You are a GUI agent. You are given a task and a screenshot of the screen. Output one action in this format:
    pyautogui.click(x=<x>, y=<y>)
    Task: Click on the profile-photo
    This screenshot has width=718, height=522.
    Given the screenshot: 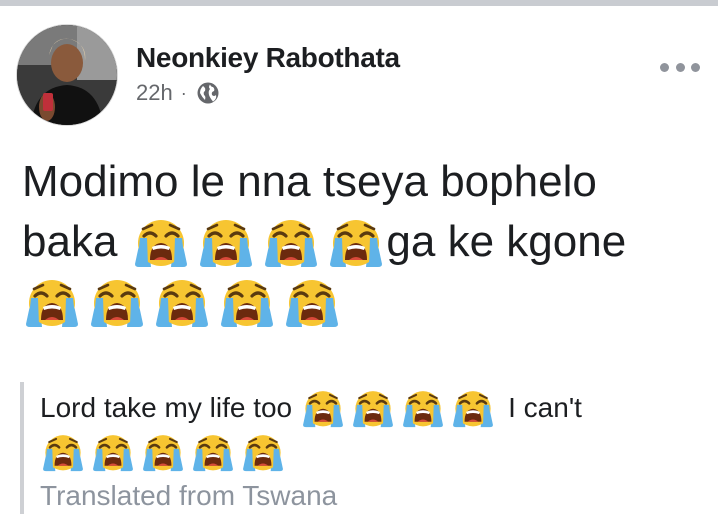 What is the action you would take?
    pyautogui.click(x=67, y=75)
    